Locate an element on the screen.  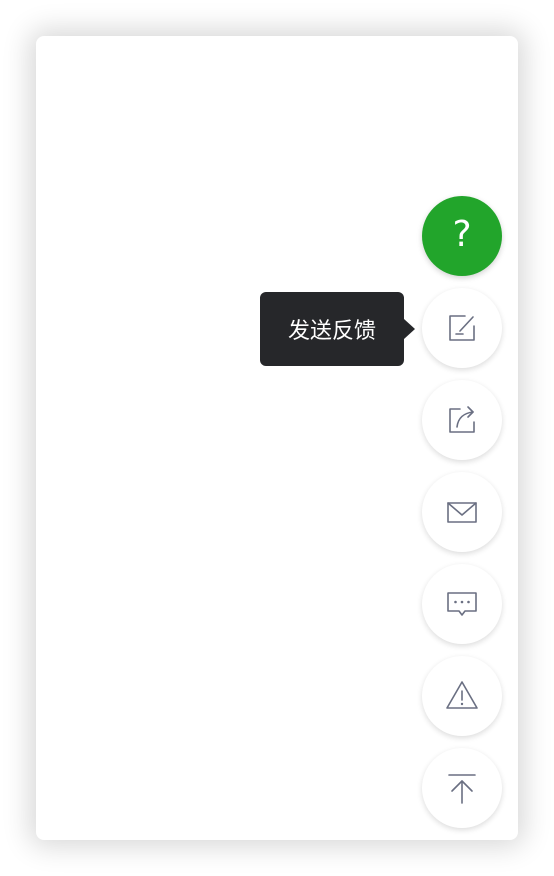
feedback-button is located at coordinates (462, 328).